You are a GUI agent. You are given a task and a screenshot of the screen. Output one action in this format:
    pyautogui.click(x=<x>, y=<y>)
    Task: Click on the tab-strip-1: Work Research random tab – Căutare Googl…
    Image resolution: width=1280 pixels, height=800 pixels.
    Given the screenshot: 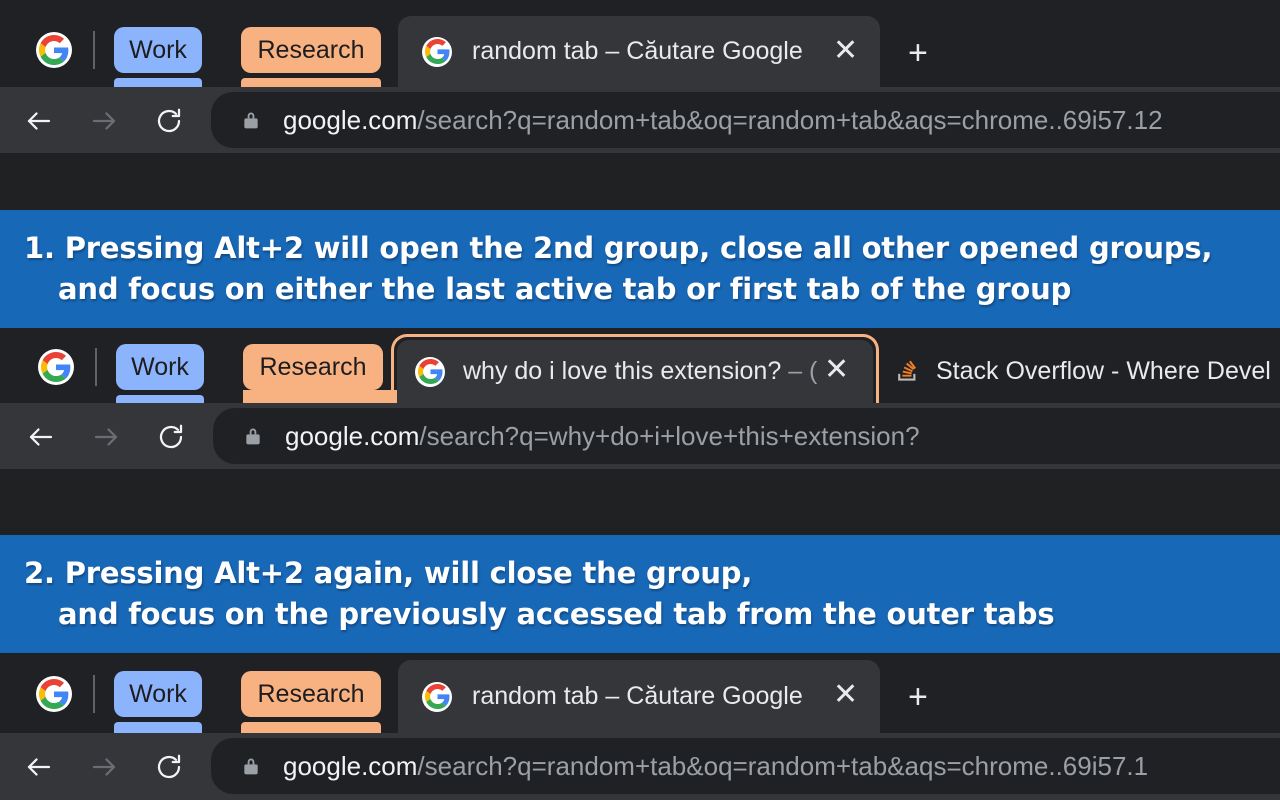 What is the action you would take?
    pyautogui.click(x=640, y=43)
    